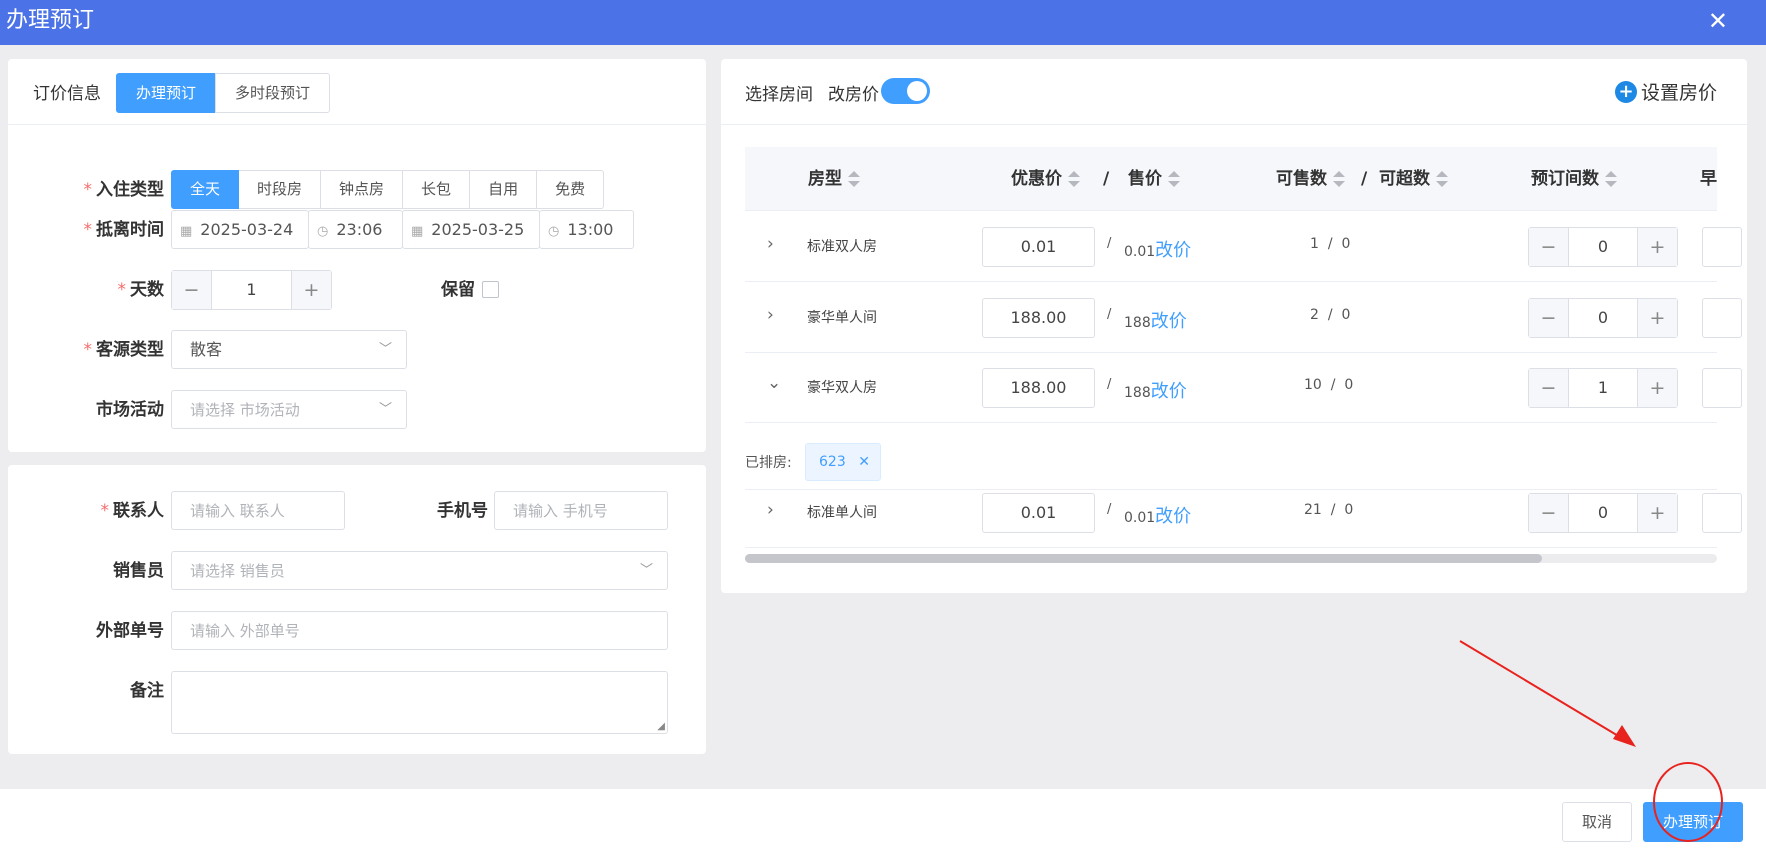 Image resolution: width=1766 pixels, height=857 pixels. Describe the element at coordinates (883, 22) in the screenshot. I see `dialog-header: 办理预订 ✕` at that location.